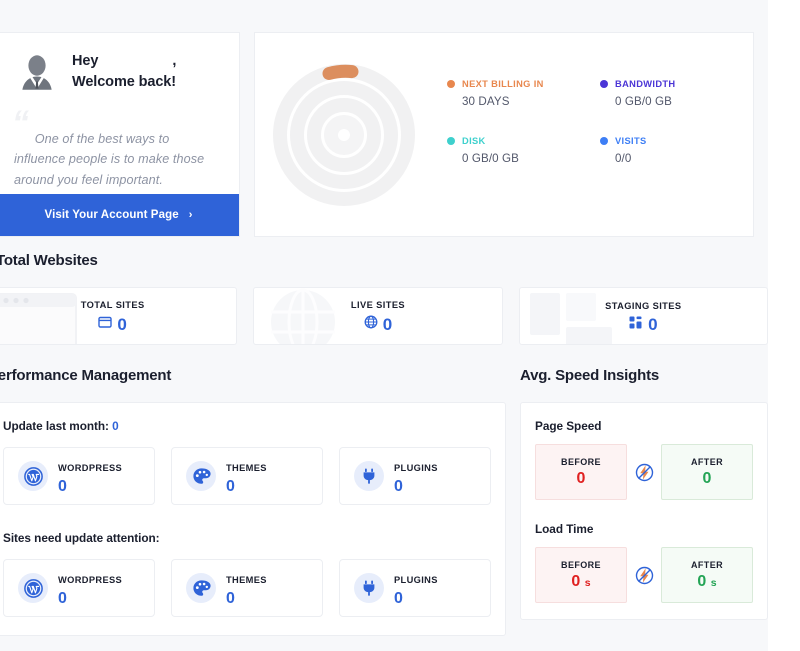  I want to click on legend-item-visits: VISITS 0/0, so click(676, 150).